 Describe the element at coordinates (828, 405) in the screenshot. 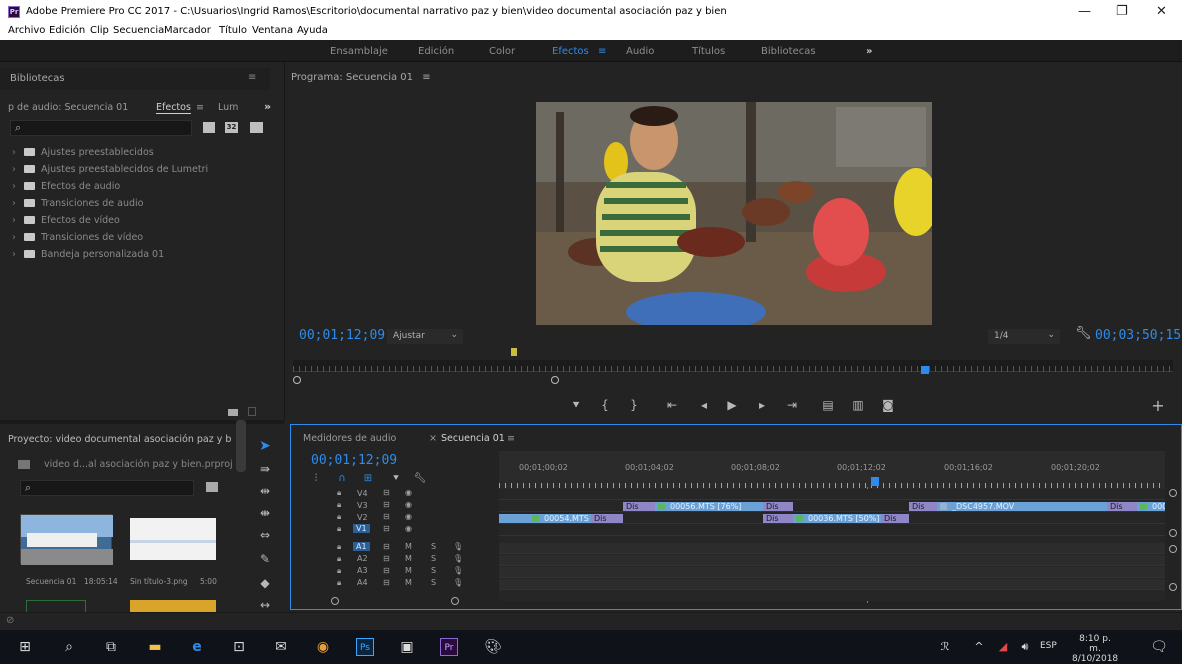

I see `lift-icon: ▤` at that location.